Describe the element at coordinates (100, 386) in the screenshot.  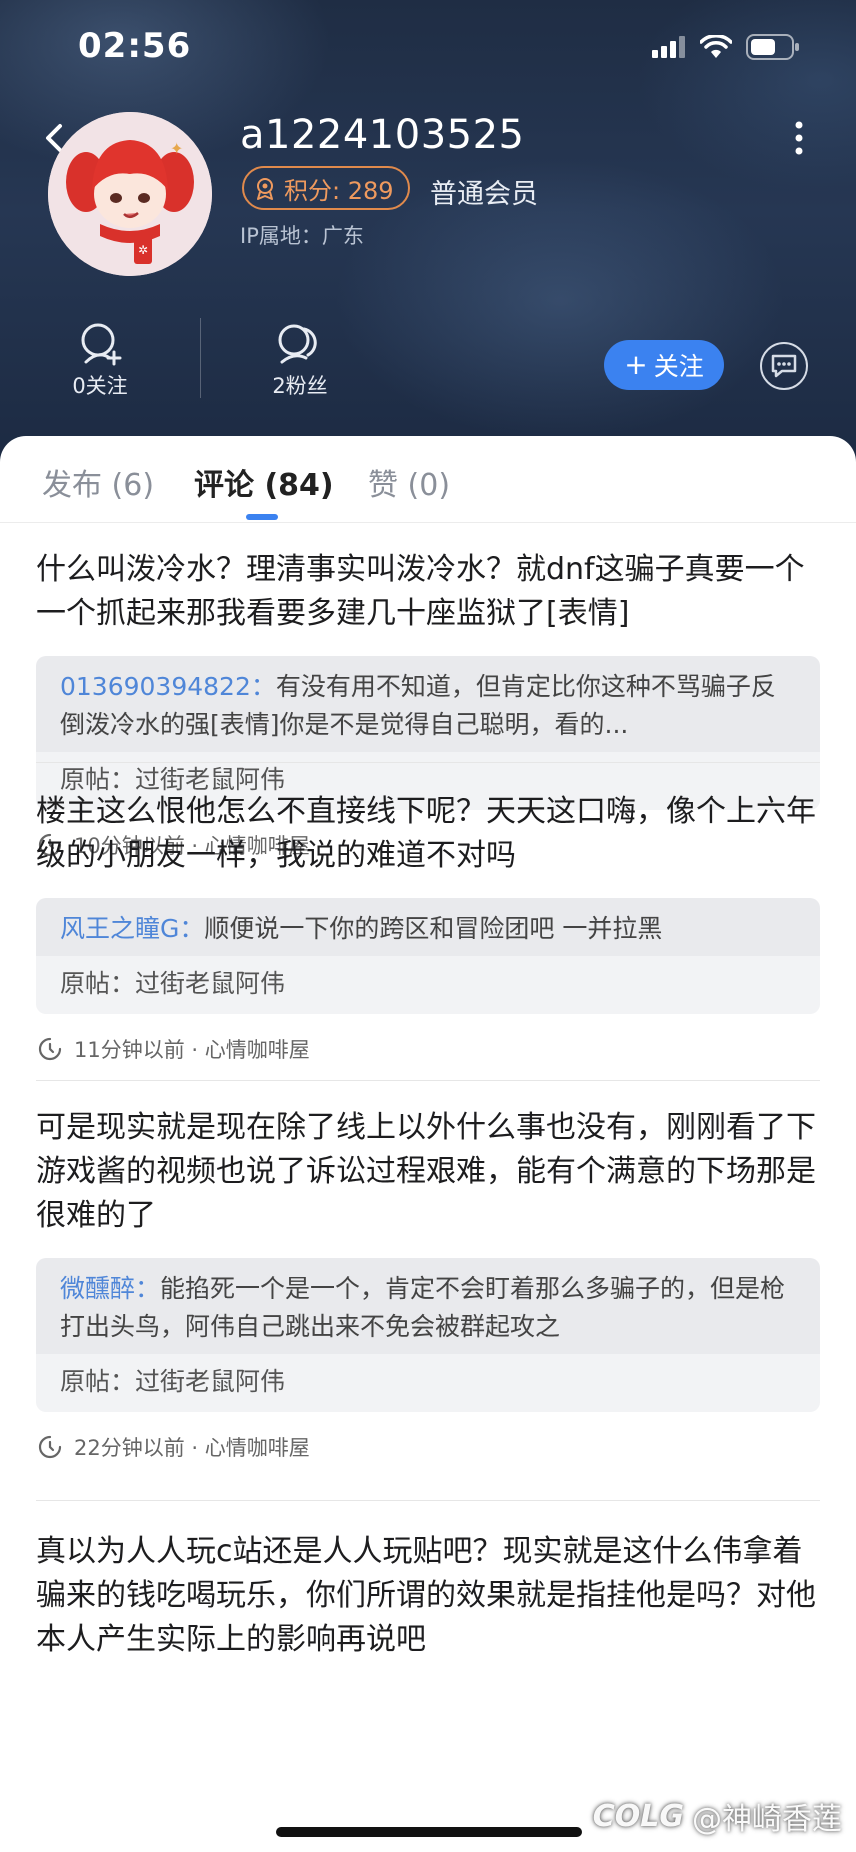
I see `following-count: 0关注` at that location.